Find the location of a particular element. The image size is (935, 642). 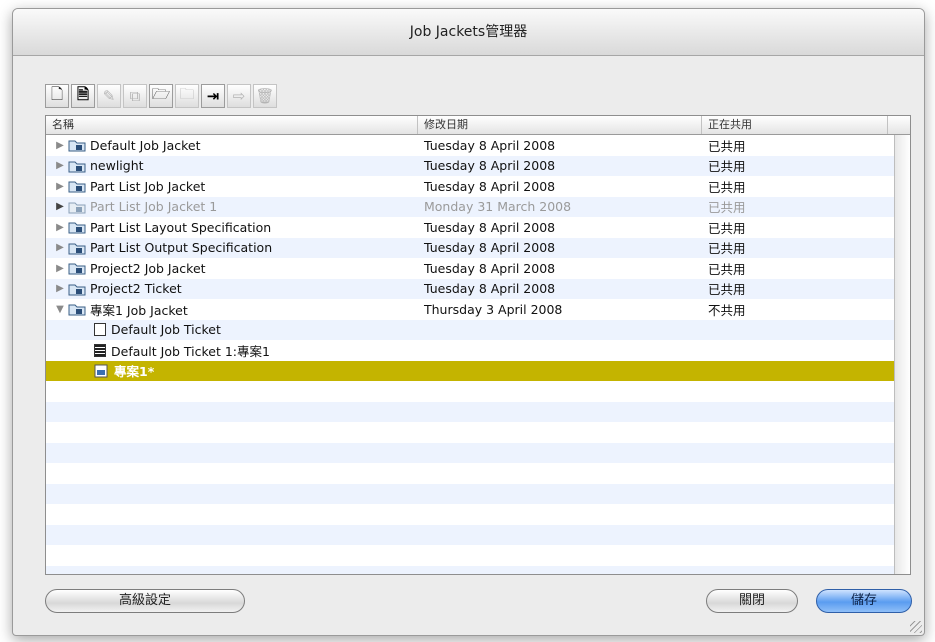

column-date: 修改日期 is located at coordinates (560, 125).